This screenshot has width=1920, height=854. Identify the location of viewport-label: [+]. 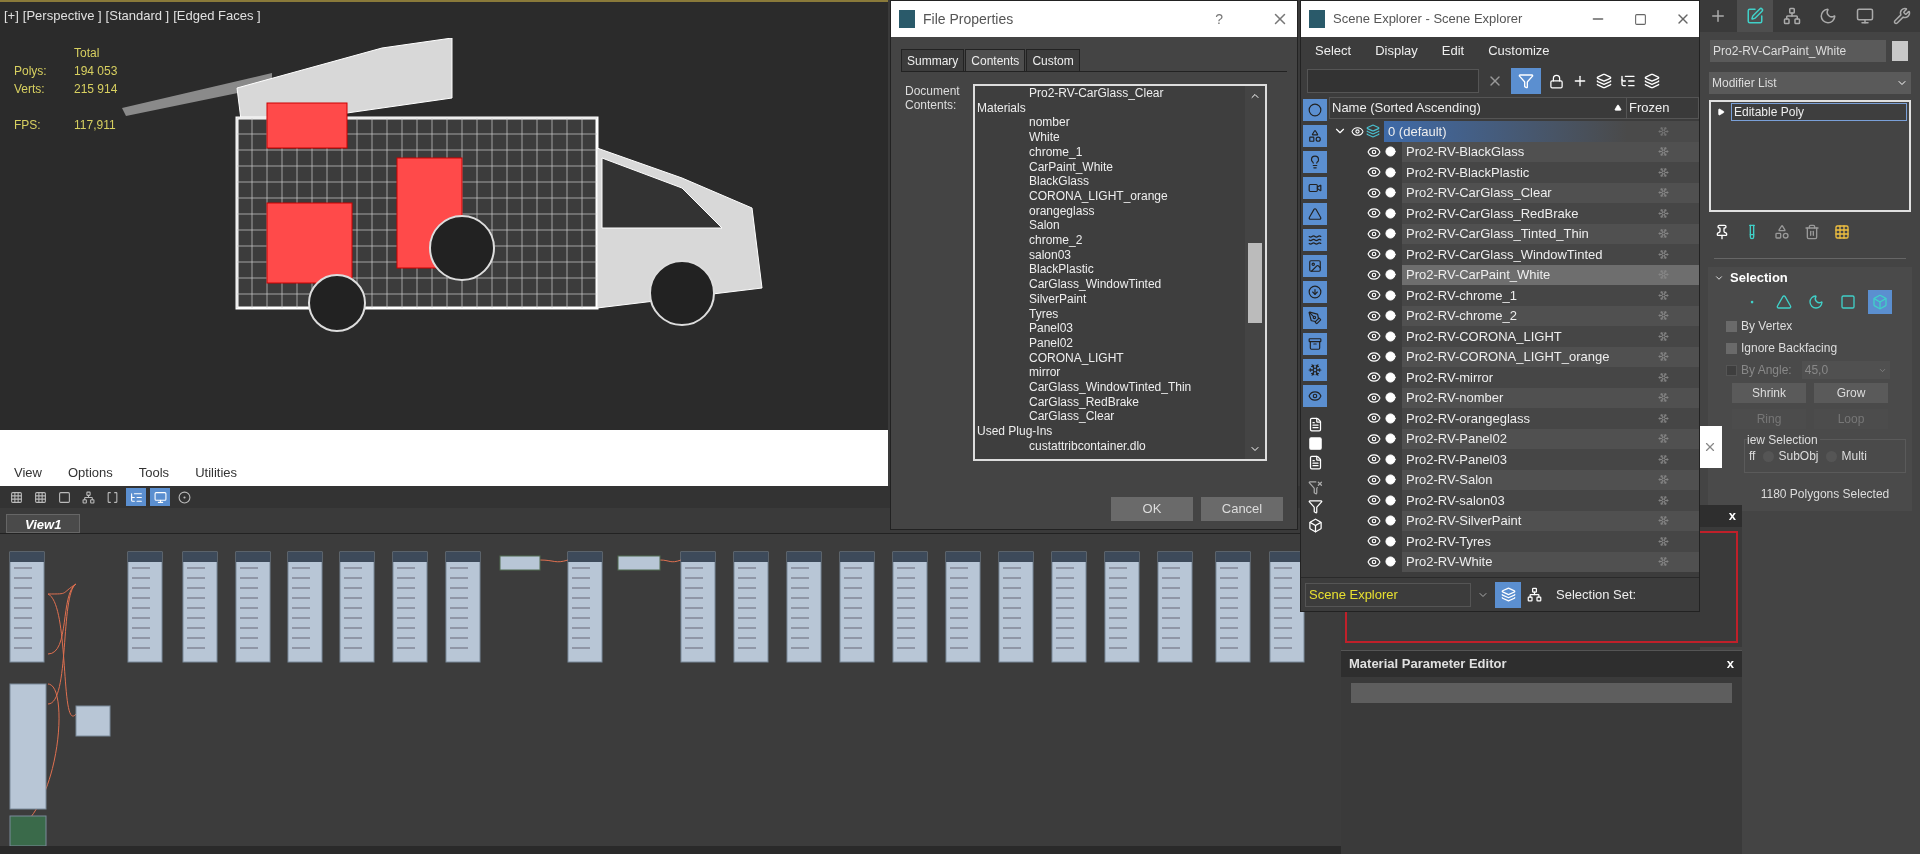
(11, 16).